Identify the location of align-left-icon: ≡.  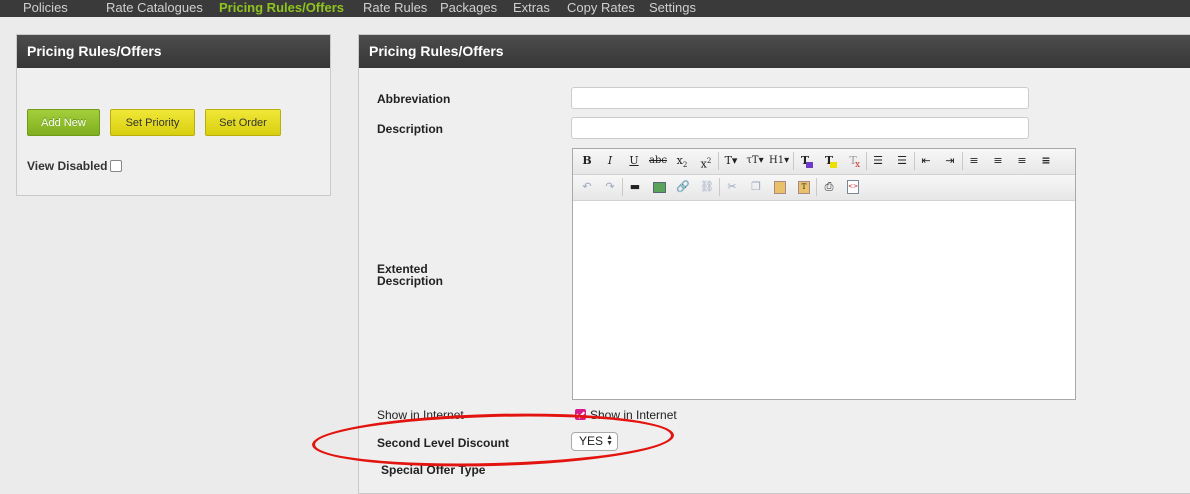
(974, 161).